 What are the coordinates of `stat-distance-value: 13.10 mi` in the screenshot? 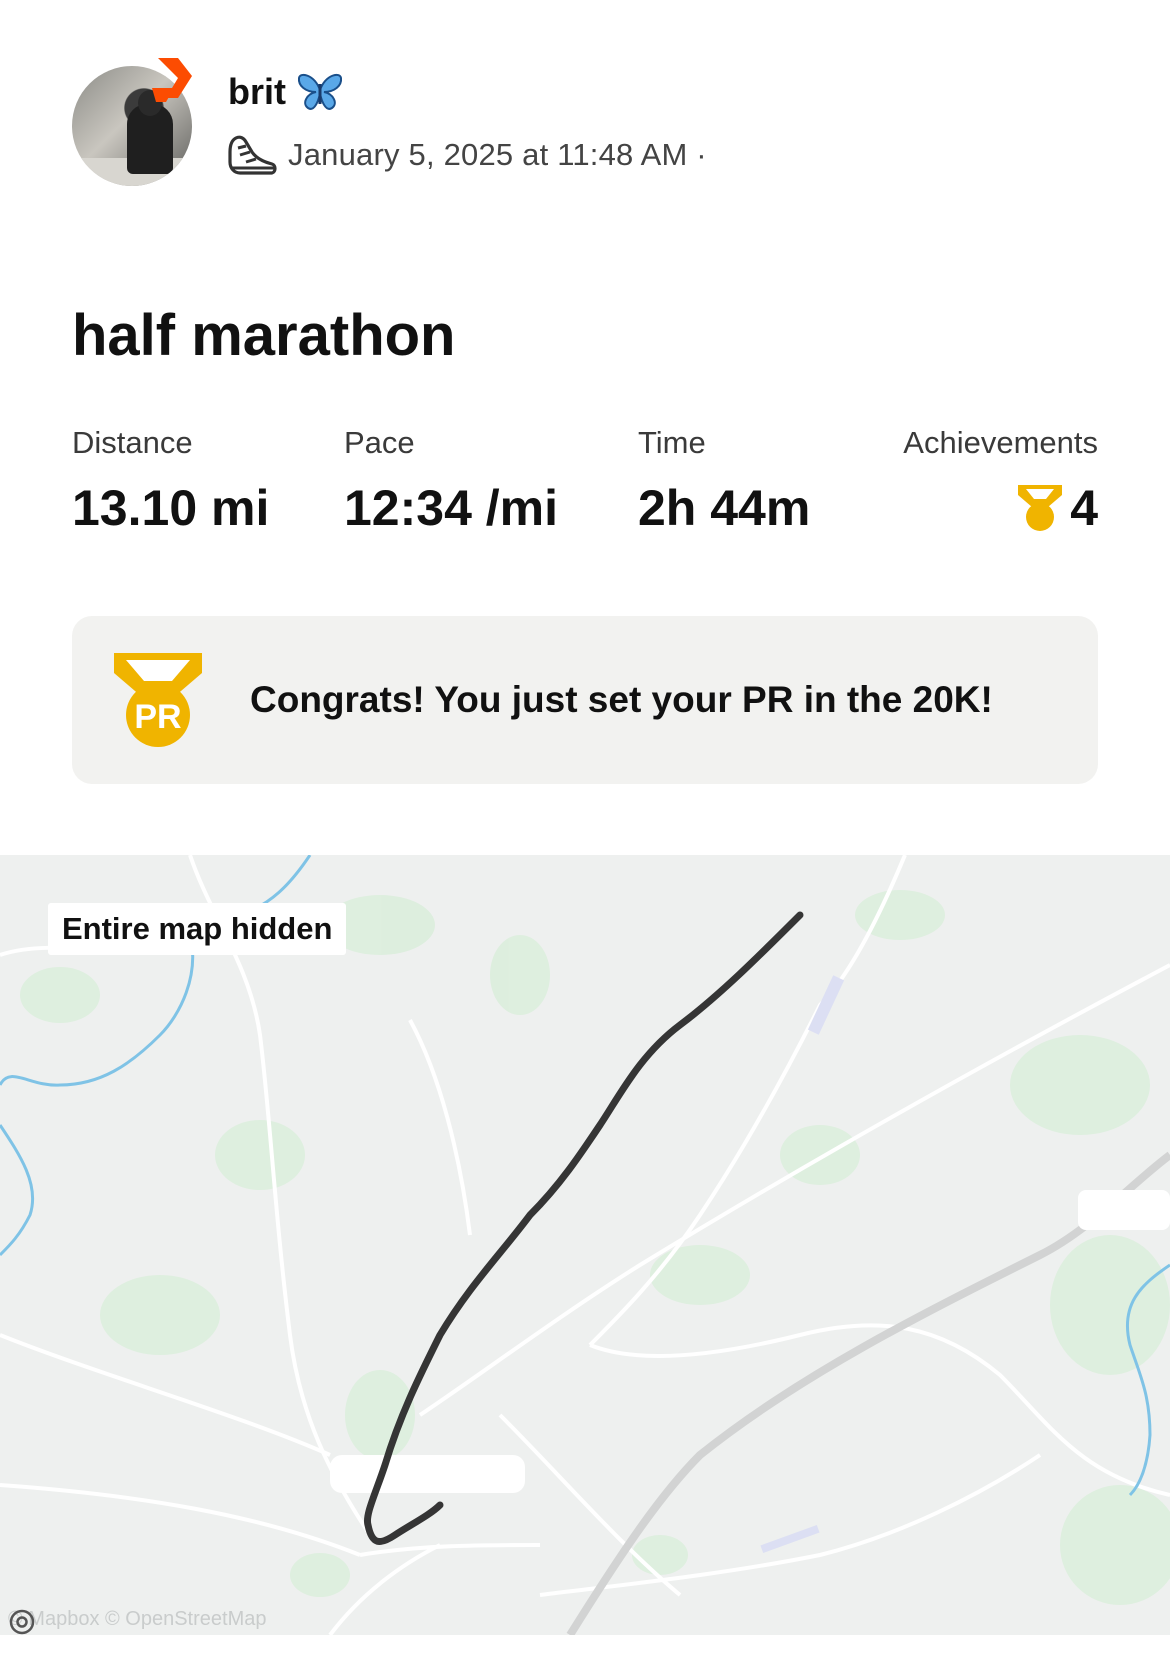 It's located at (171, 508).